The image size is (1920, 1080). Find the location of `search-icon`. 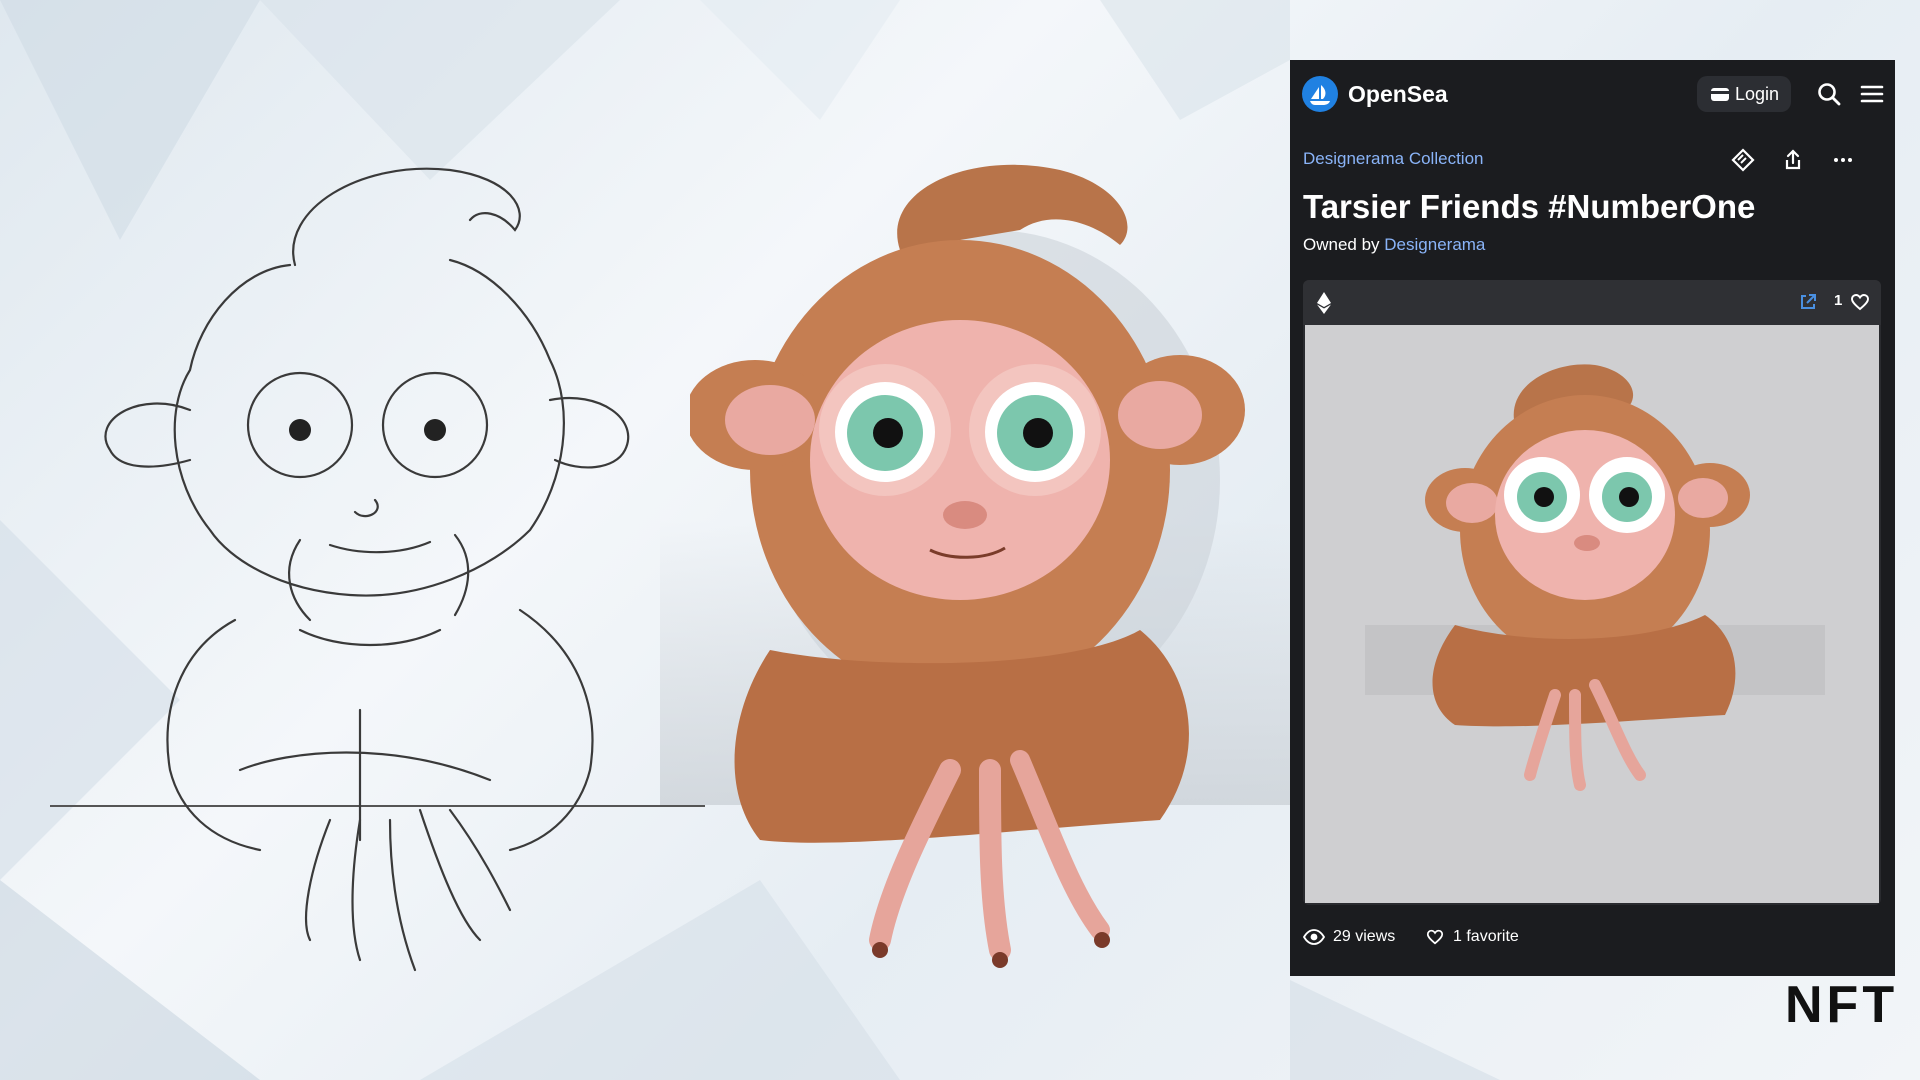

search-icon is located at coordinates (1829, 94).